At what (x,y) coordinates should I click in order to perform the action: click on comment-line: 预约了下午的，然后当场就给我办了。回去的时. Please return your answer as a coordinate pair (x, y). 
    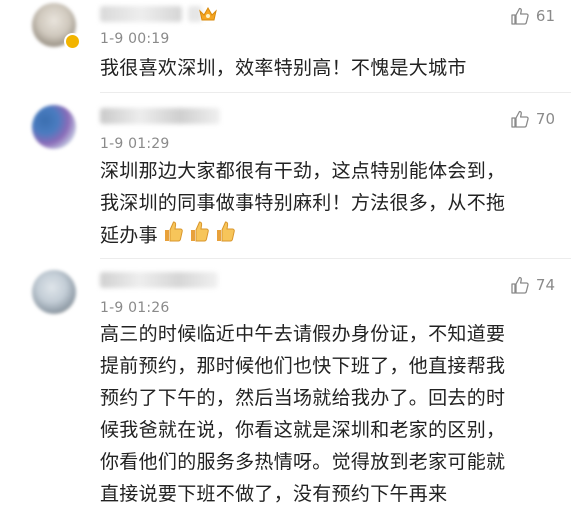
    Looking at the image, I should click on (303, 398).